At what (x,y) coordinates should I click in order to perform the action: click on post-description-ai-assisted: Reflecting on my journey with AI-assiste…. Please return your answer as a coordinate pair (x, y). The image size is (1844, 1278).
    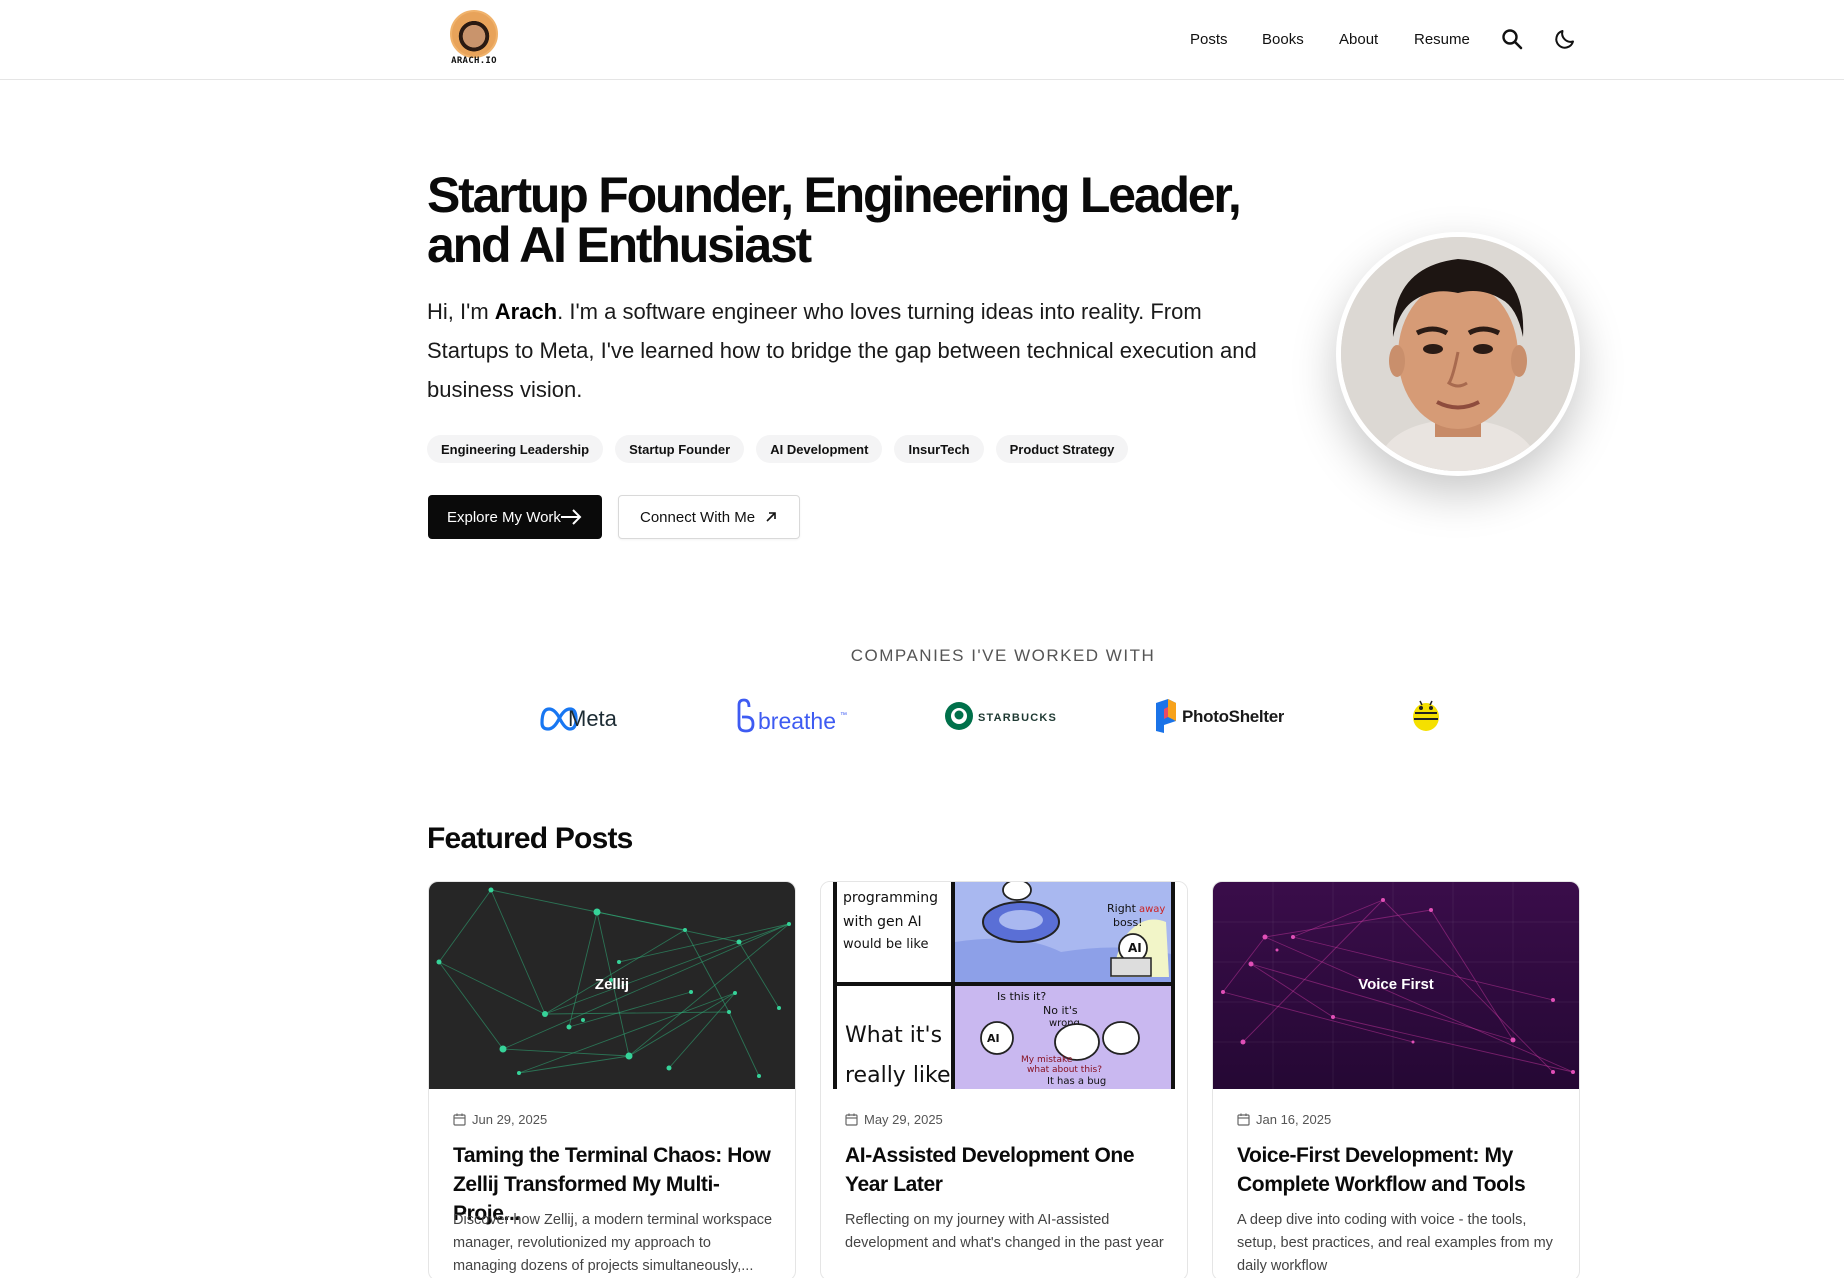
    Looking at the image, I should click on (1004, 1231).